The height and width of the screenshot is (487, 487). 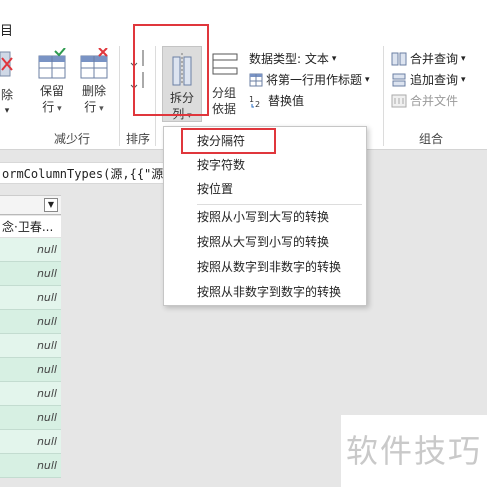 I want to click on append-queries-label: 追加查询, so click(x=434, y=80).